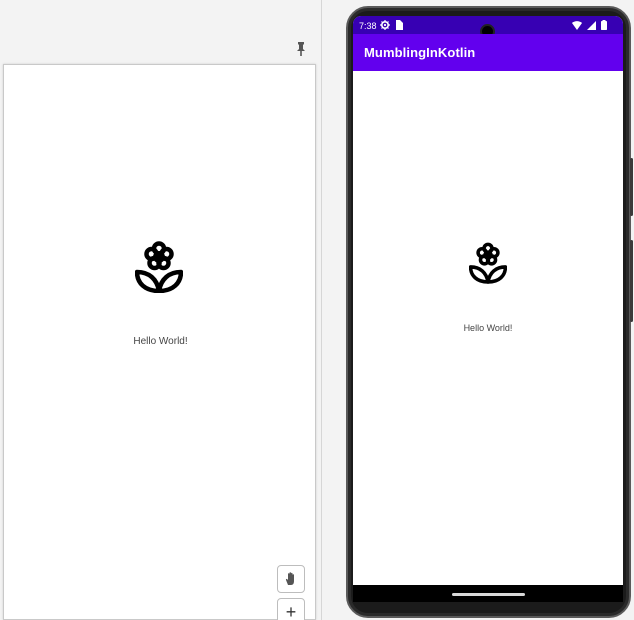  Describe the element at coordinates (604, 25) in the screenshot. I see `battery-icon` at that location.